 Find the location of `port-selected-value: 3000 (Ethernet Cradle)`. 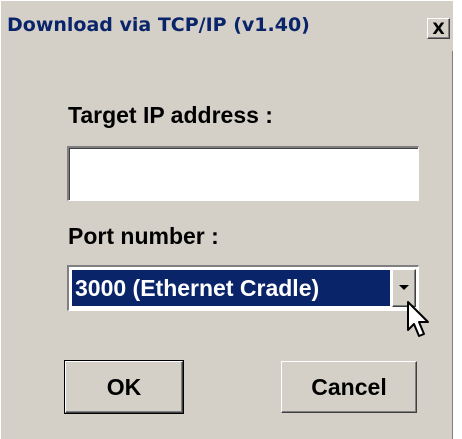

port-selected-value: 3000 (Ethernet Cradle) is located at coordinates (231, 288).